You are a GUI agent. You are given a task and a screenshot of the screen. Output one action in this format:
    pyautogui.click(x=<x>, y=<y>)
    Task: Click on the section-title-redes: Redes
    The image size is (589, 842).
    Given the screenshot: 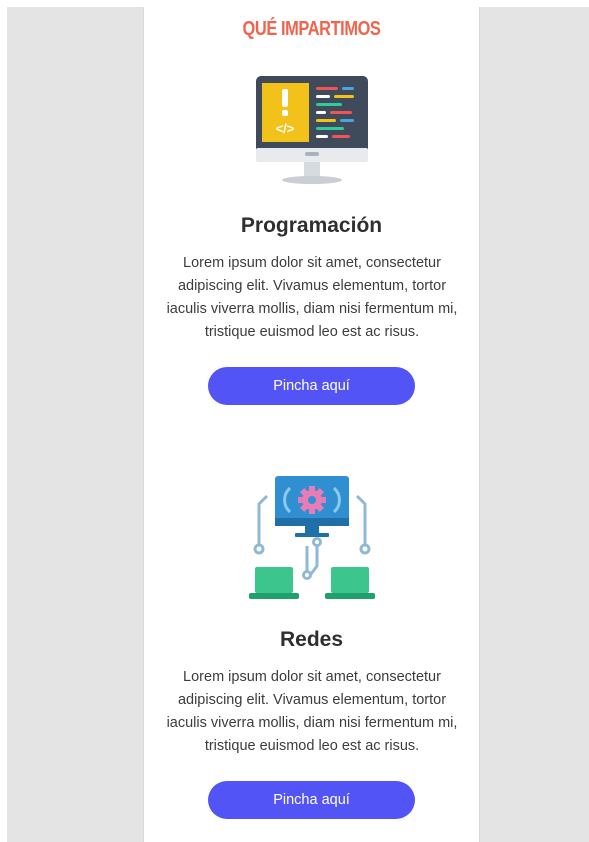 What is the action you would take?
    pyautogui.click(x=311, y=639)
    